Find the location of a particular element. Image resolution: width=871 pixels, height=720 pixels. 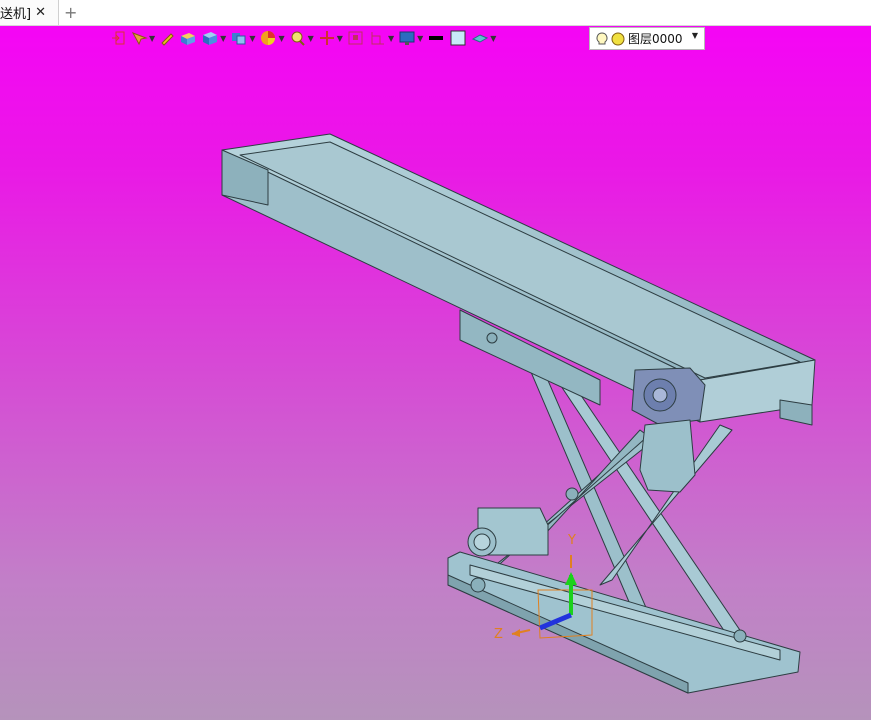

exit-button is located at coordinates (118, 38).